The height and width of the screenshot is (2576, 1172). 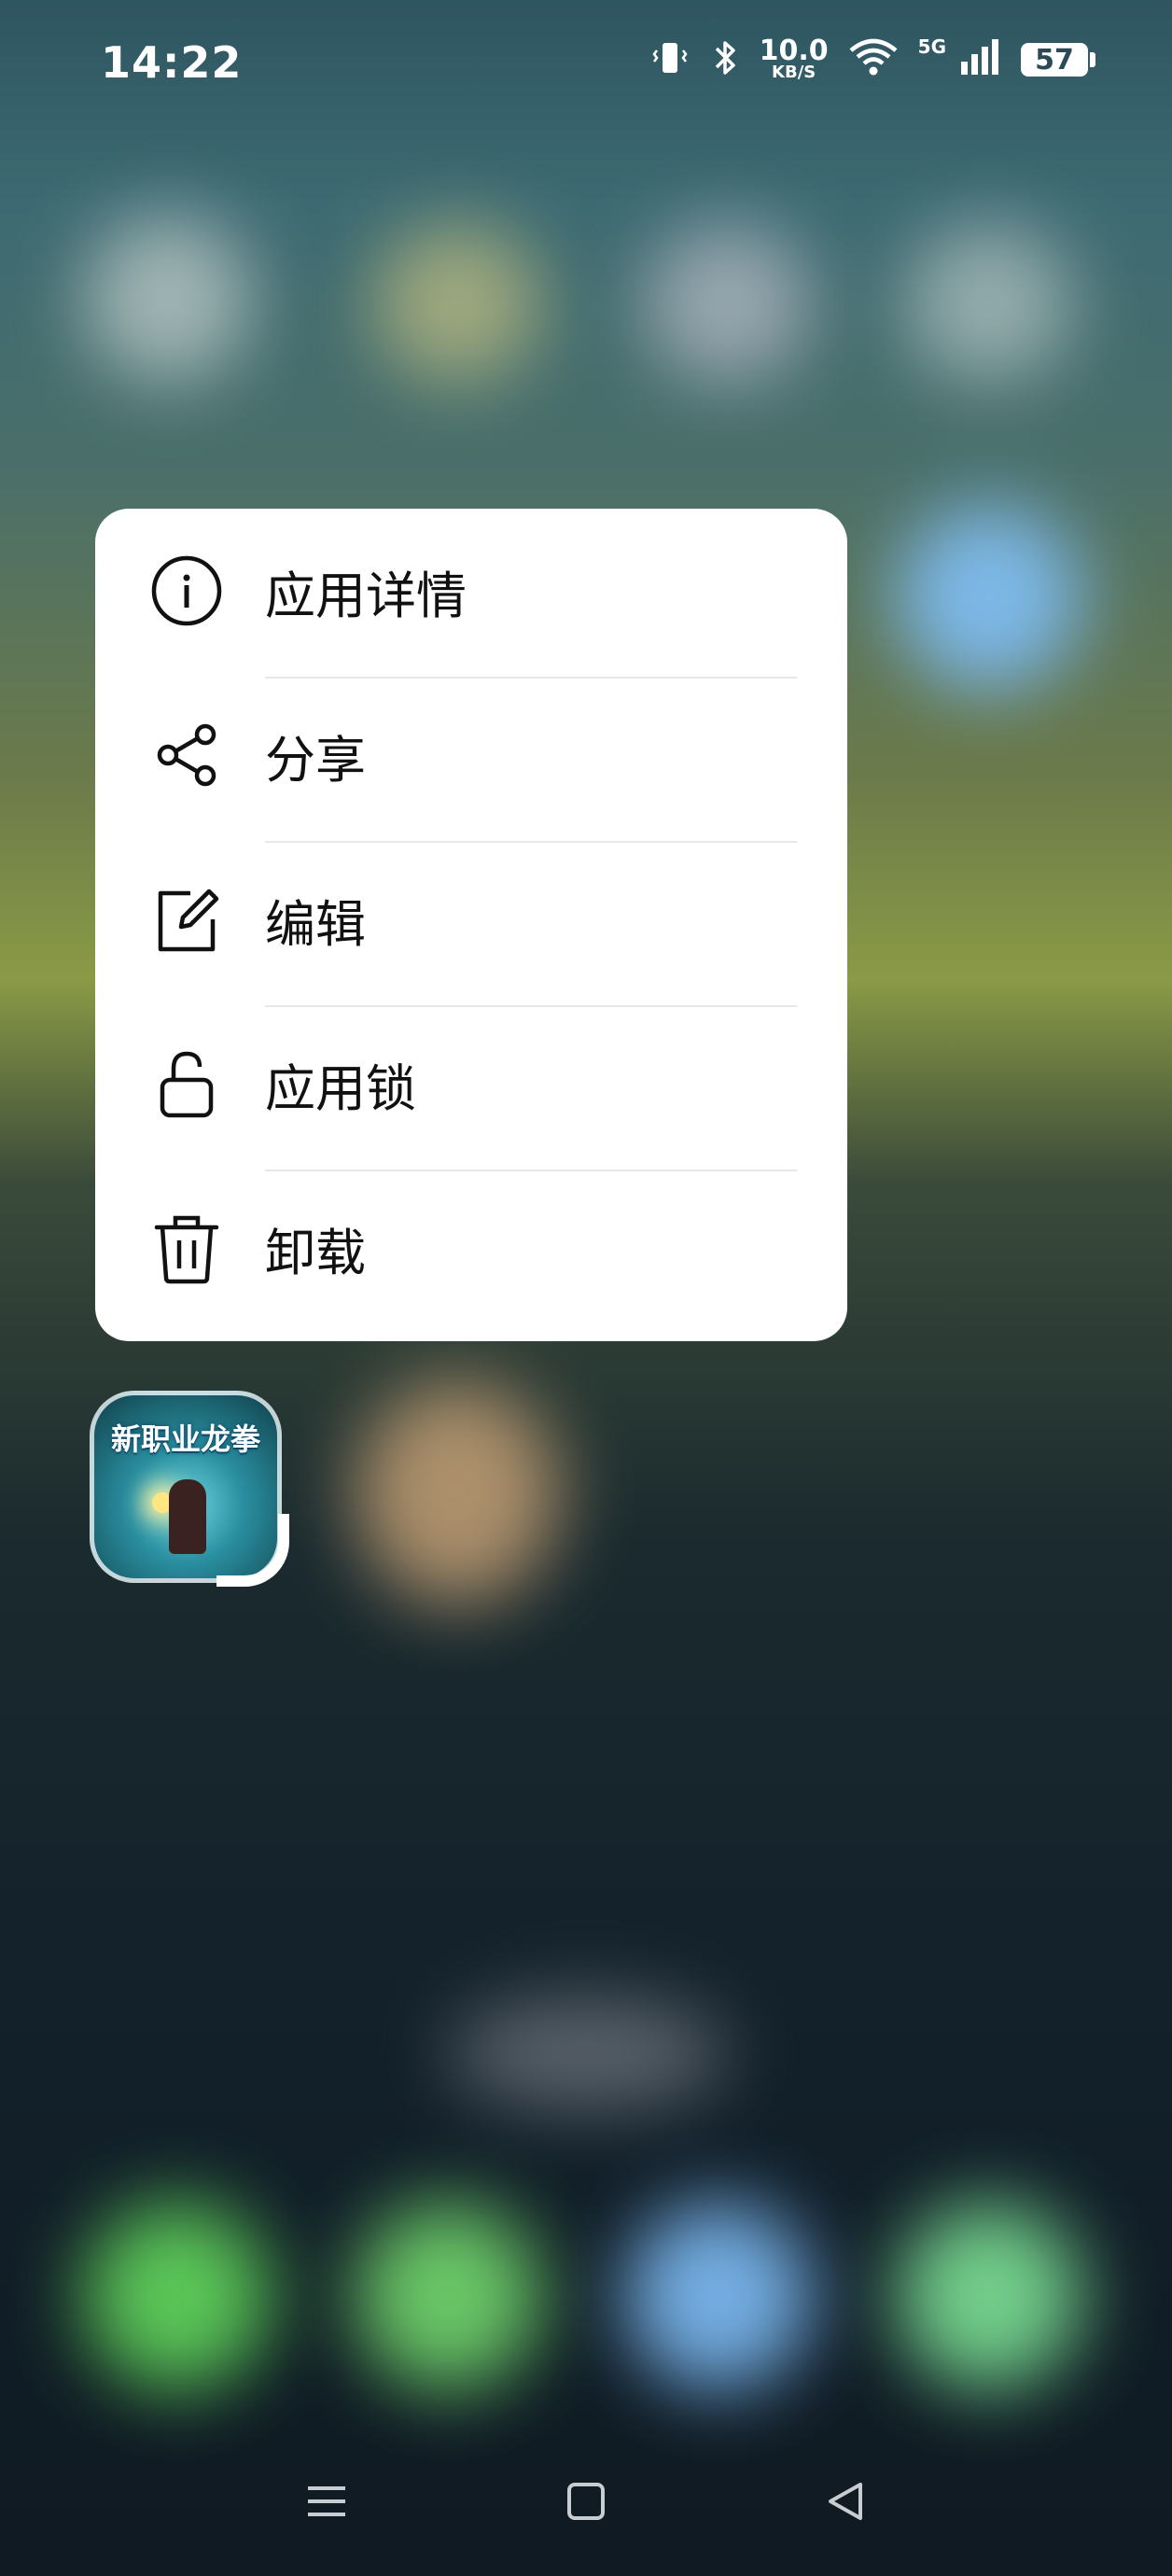 I want to click on lock-icon, so click(x=186, y=1083).